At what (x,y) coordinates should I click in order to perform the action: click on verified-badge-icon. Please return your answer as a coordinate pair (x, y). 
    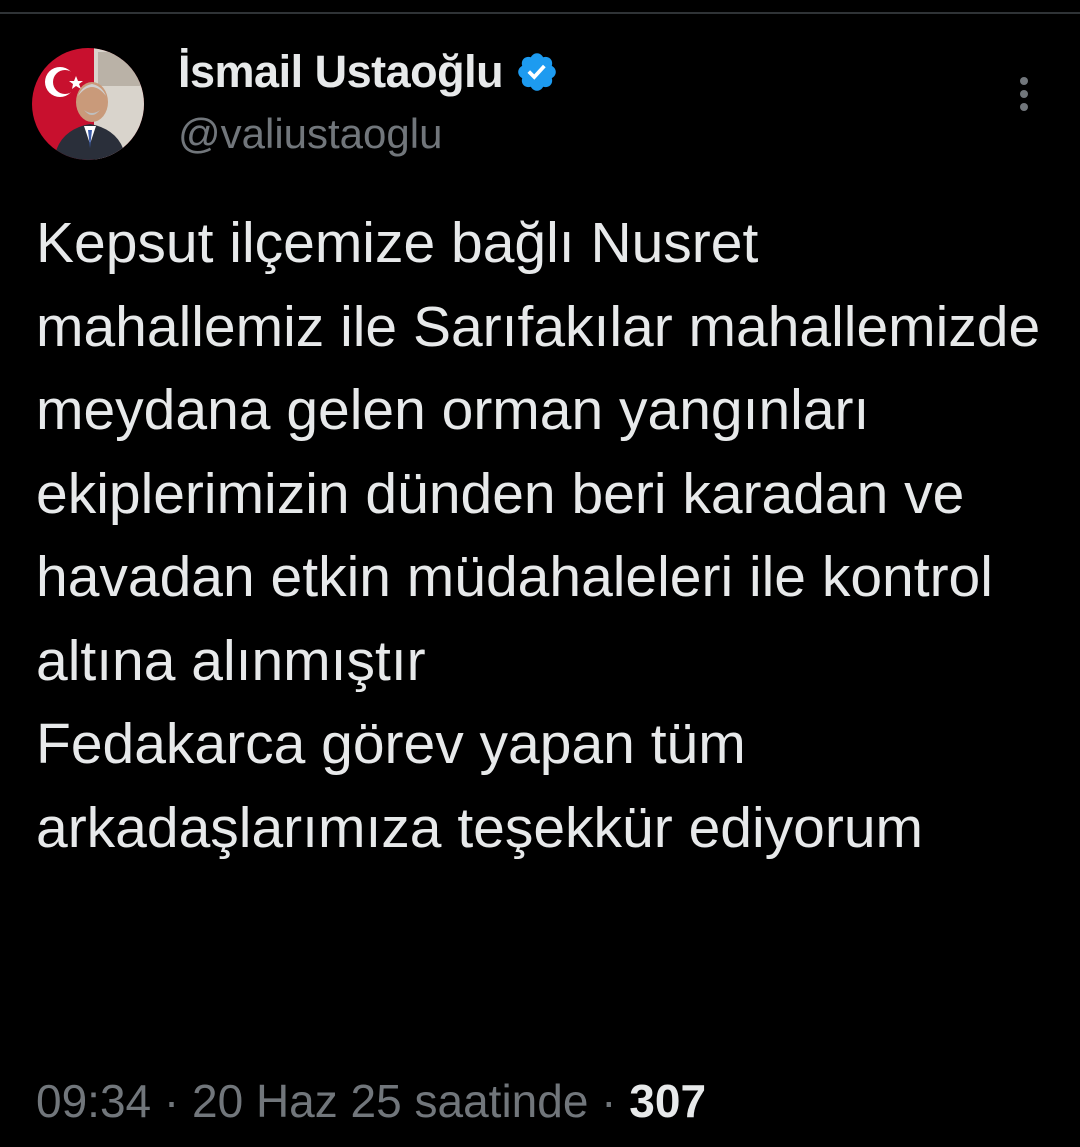
    Looking at the image, I should click on (537, 72).